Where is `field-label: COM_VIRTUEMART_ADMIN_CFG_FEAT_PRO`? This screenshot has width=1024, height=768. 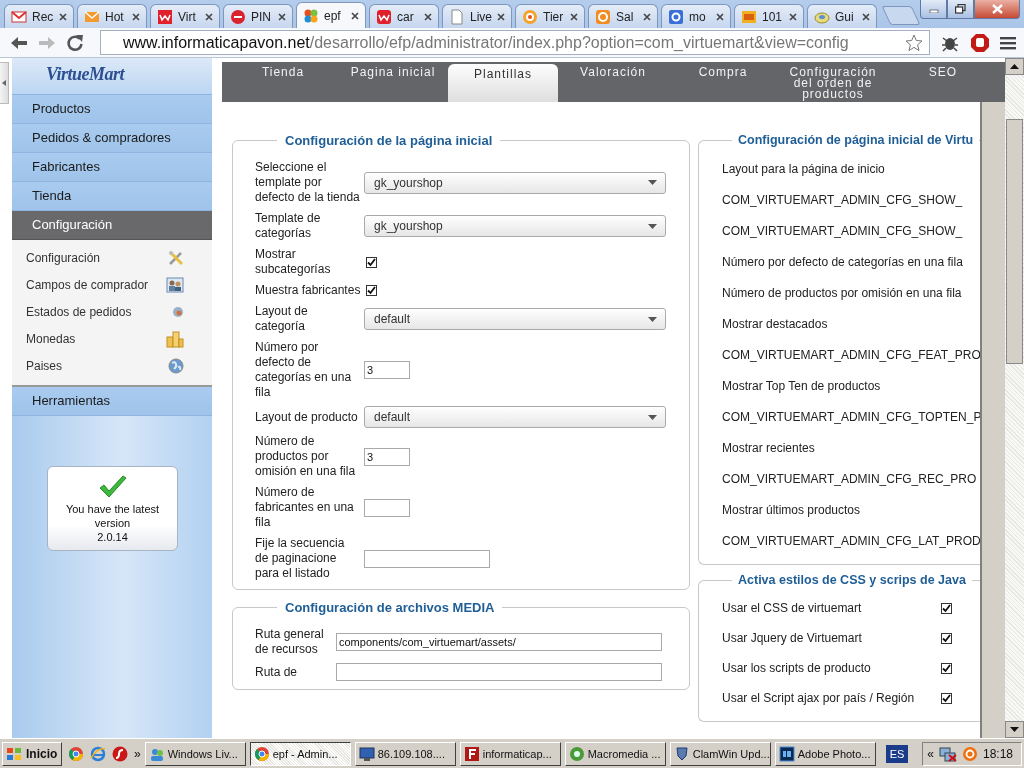
field-label: COM_VIRTUEMART_ADMIN_CFG_FEAT_PRO is located at coordinates (851, 354).